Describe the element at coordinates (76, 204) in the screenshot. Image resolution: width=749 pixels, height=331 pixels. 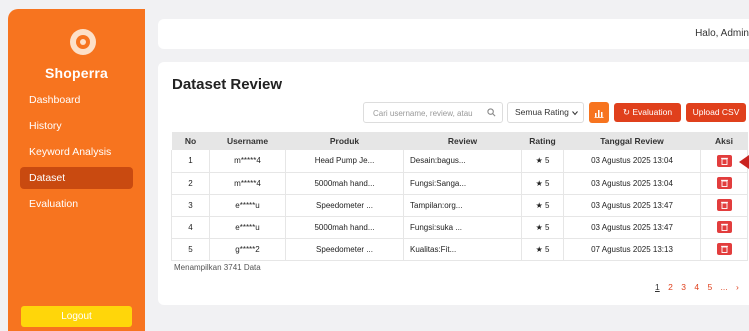
I see `sidebar-item-evaluation: Evaluation` at that location.